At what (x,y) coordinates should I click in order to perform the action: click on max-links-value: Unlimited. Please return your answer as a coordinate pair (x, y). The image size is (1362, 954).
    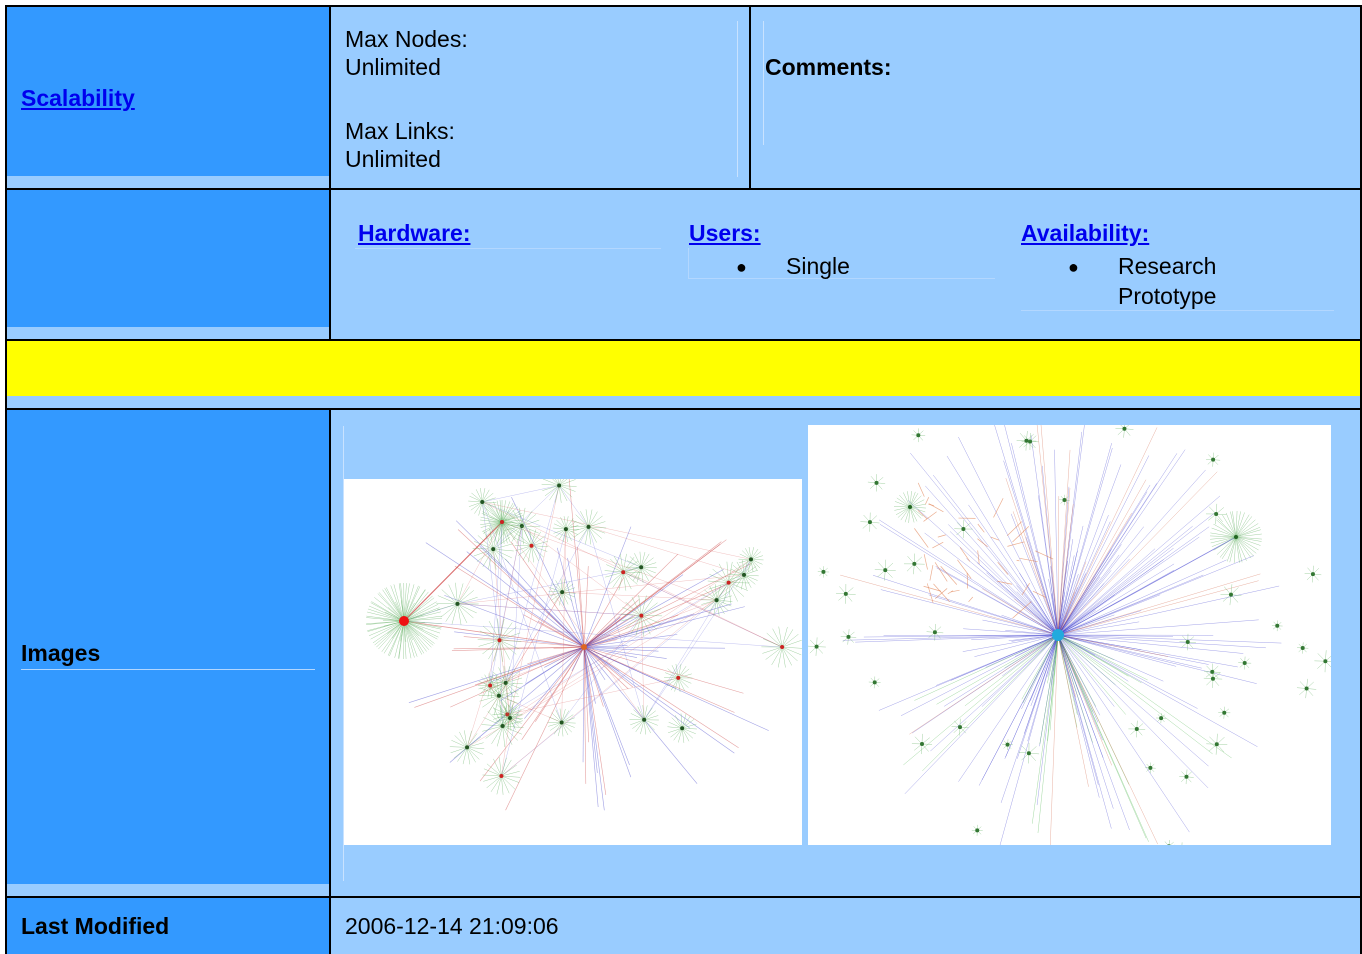
    Looking at the image, I should click on (393, 159).